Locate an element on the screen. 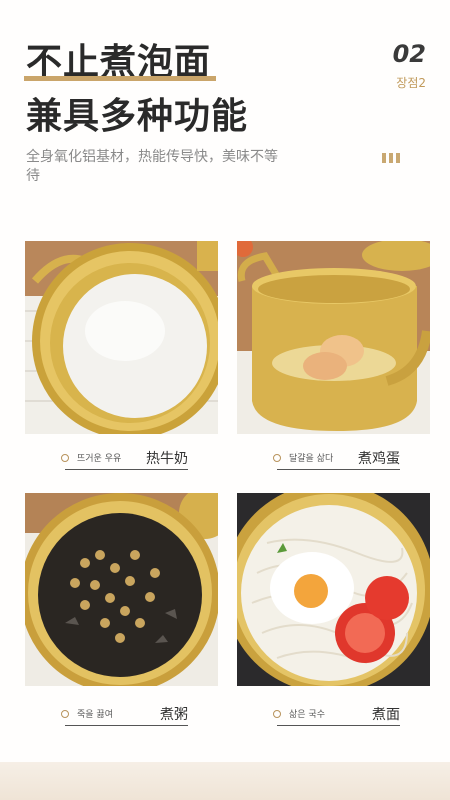 This screenshot has height=800, width=450. photo-boiled-eggs is located at coordinates (333, 337).